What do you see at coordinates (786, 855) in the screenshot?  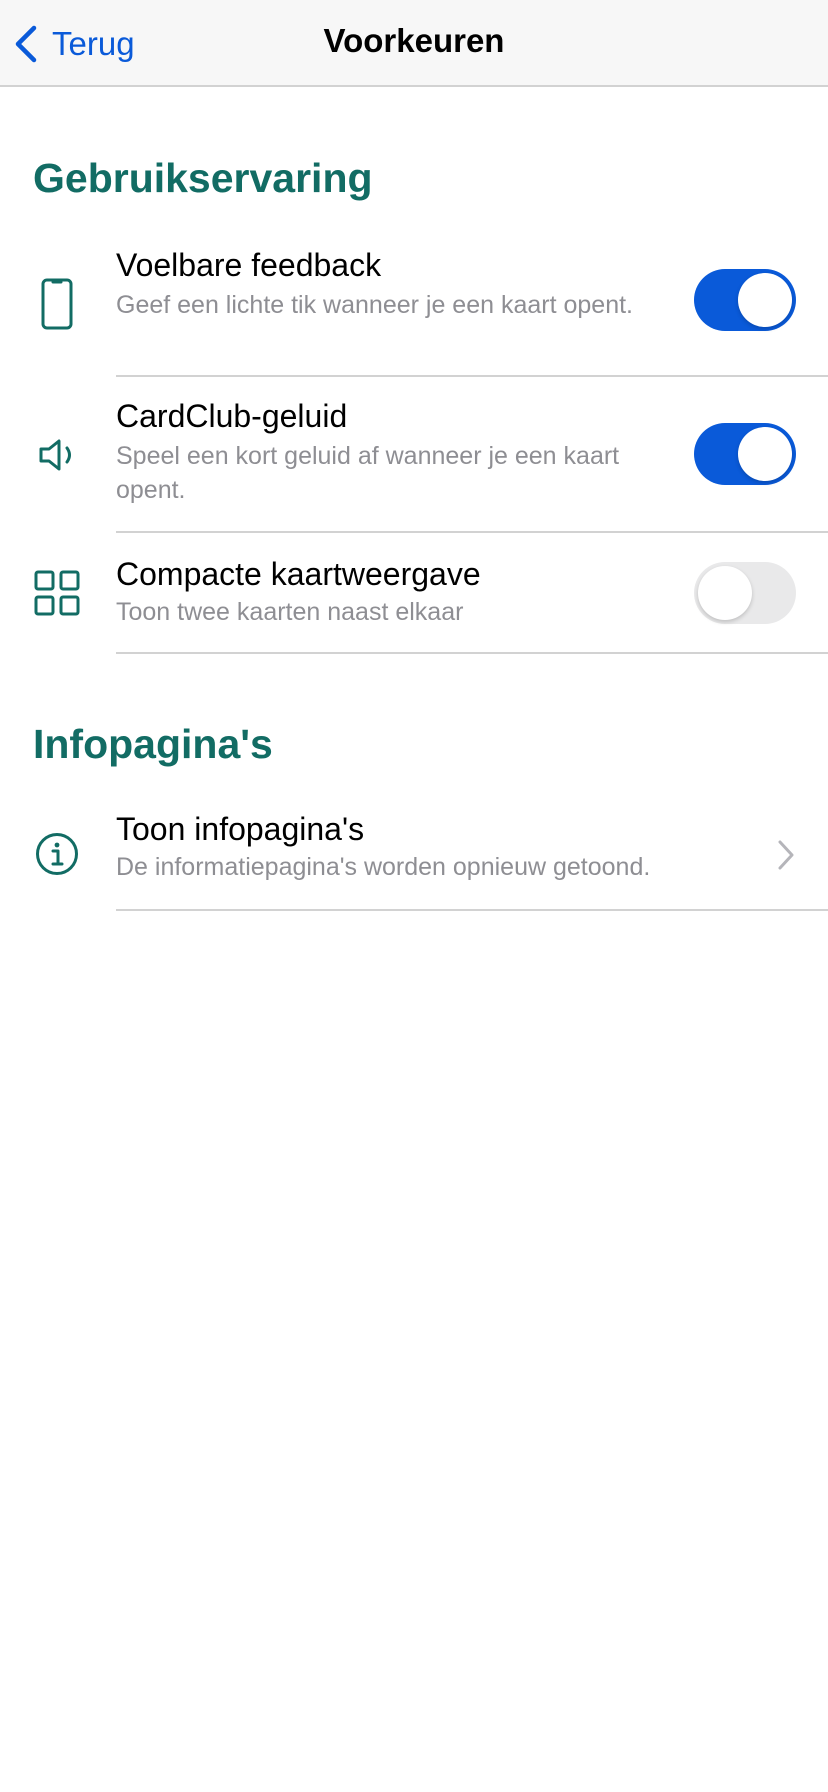 I see `chevron-right-icon` at bounding box center [786, 855].